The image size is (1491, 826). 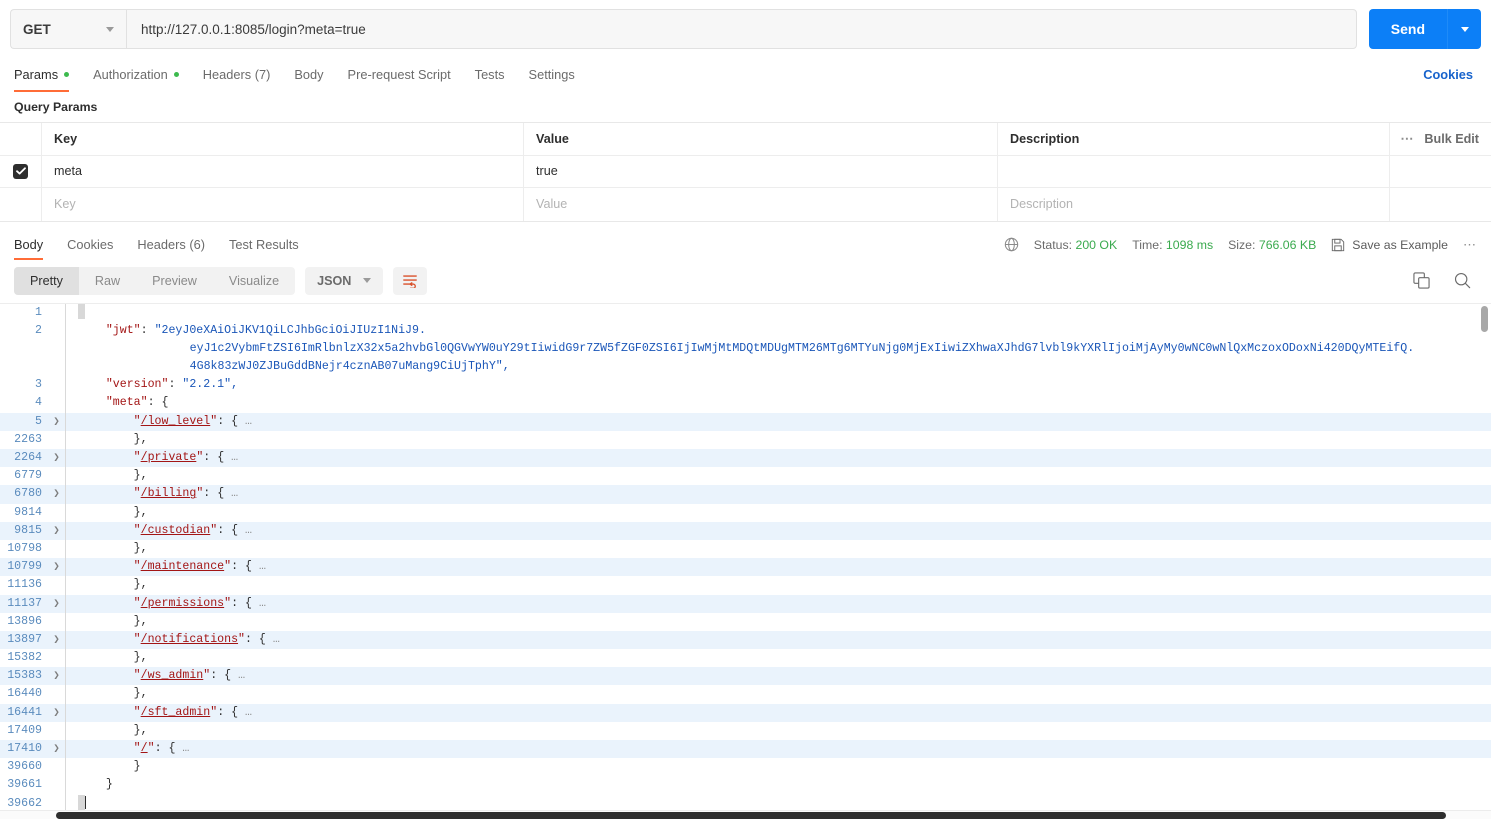 I want to click on copy-icon, so click(x=1421, y=280).